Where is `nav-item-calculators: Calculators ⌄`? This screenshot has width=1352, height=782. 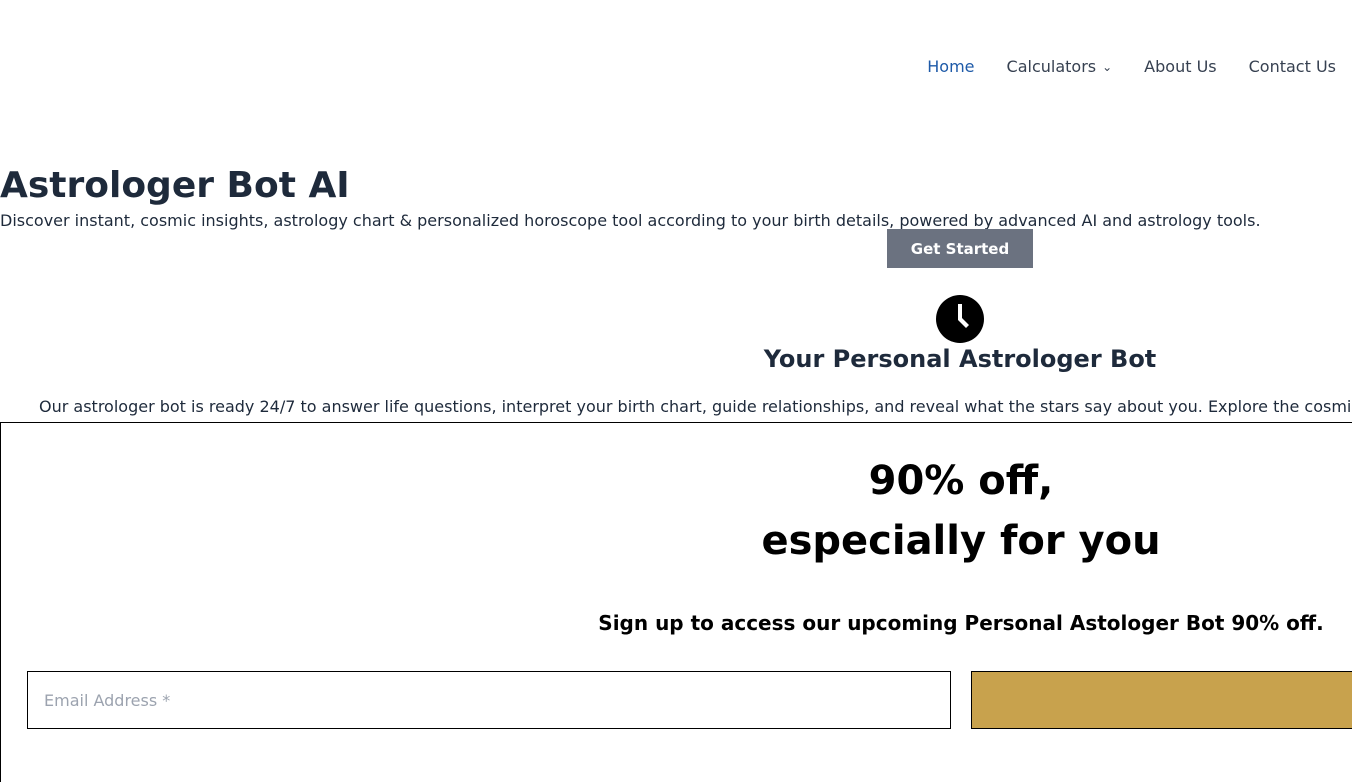 nav-item-calculators: Calculators ⌄ is located at coordinates (1060, 67).